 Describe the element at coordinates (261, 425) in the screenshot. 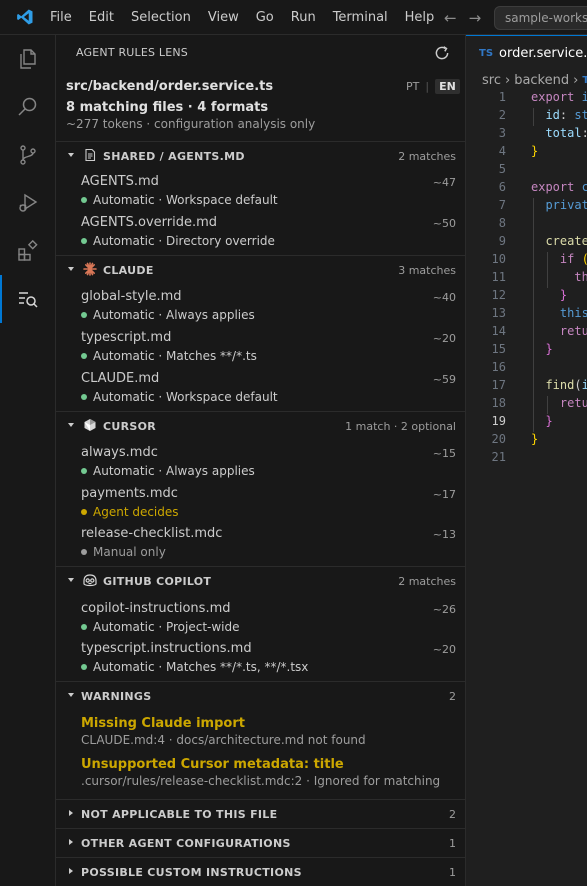

I see `section-cursor: CURSOR 1 match · 2 optional` at that location.